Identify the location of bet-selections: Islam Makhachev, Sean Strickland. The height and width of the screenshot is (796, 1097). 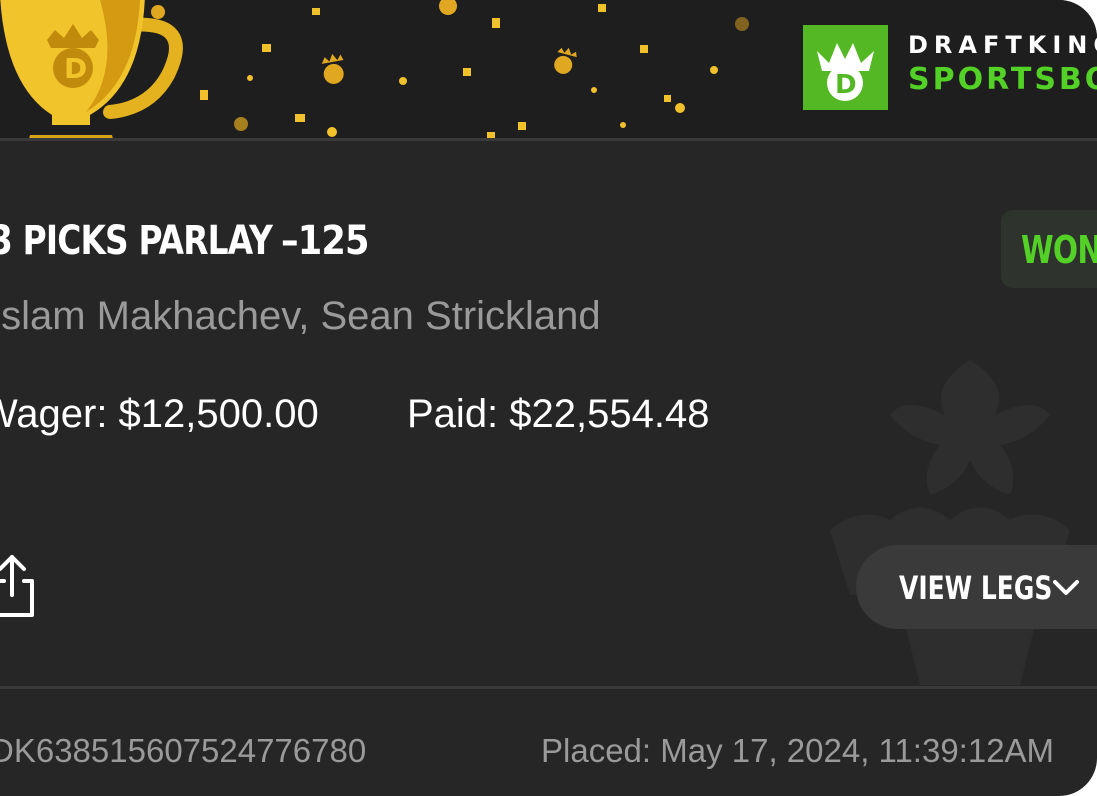
(300, 316).